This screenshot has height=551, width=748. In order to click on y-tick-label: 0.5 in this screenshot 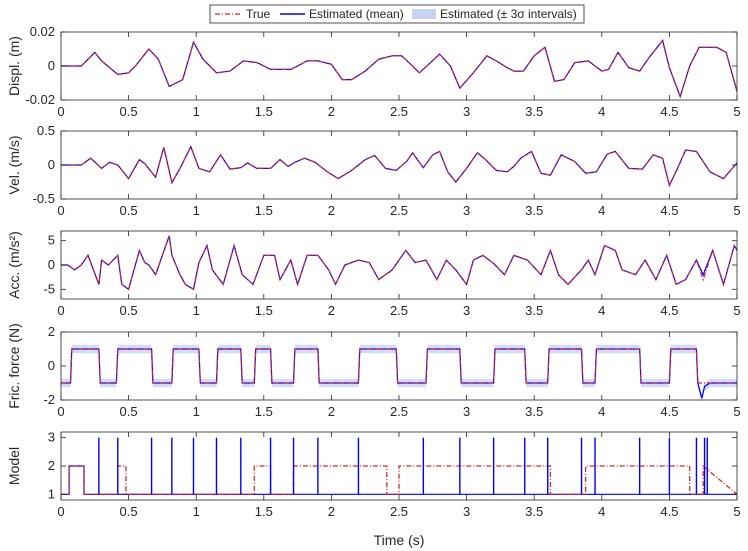, I will do `click(46, 130)`.